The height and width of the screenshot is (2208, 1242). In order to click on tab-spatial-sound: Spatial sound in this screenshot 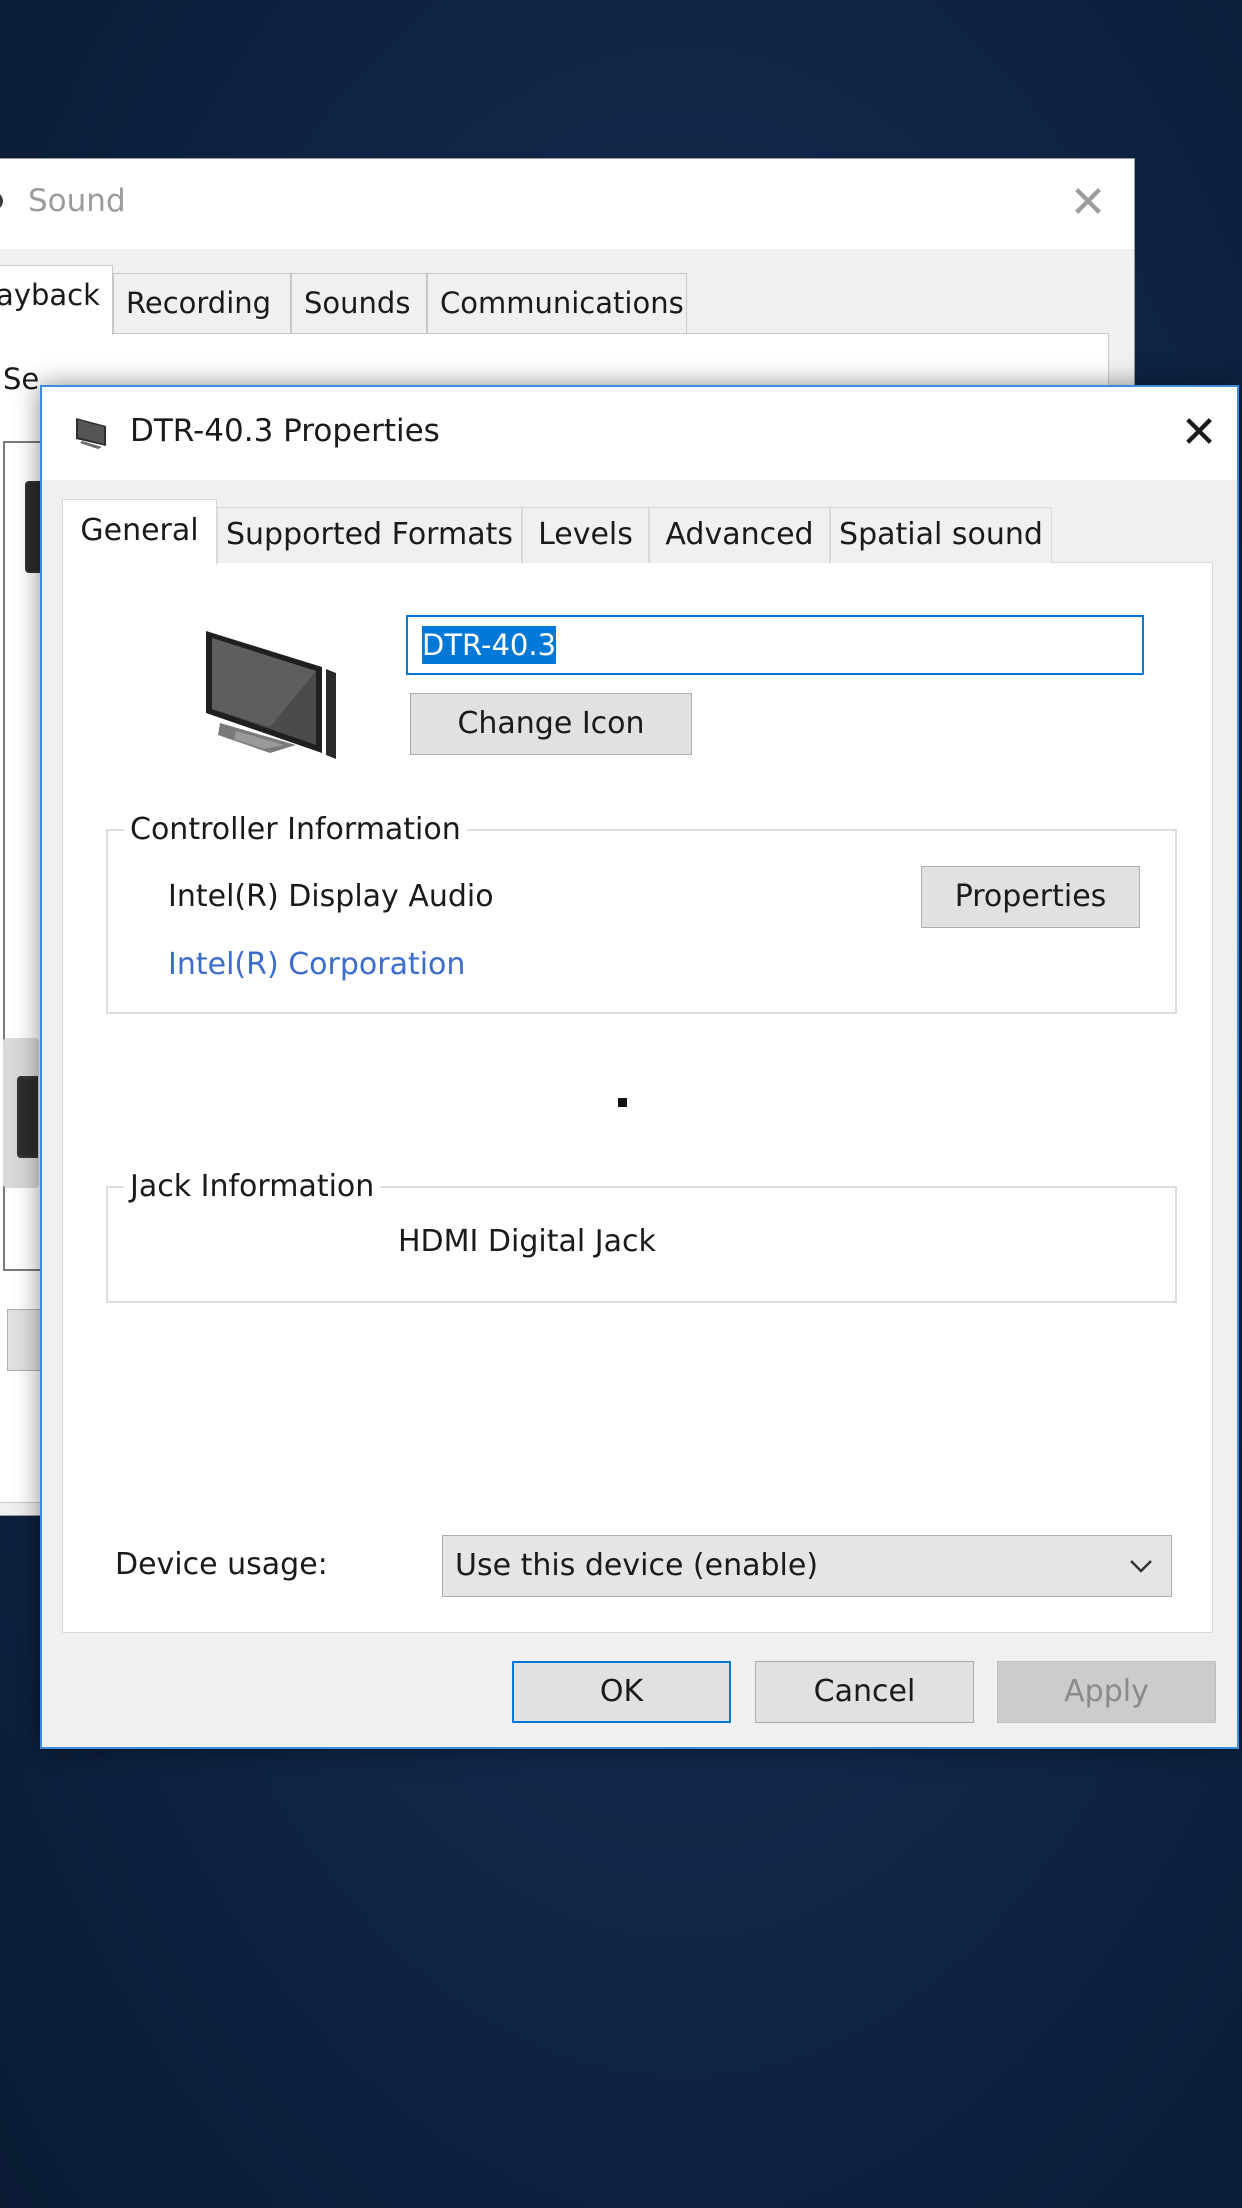, I will do `click(941, 535)`.